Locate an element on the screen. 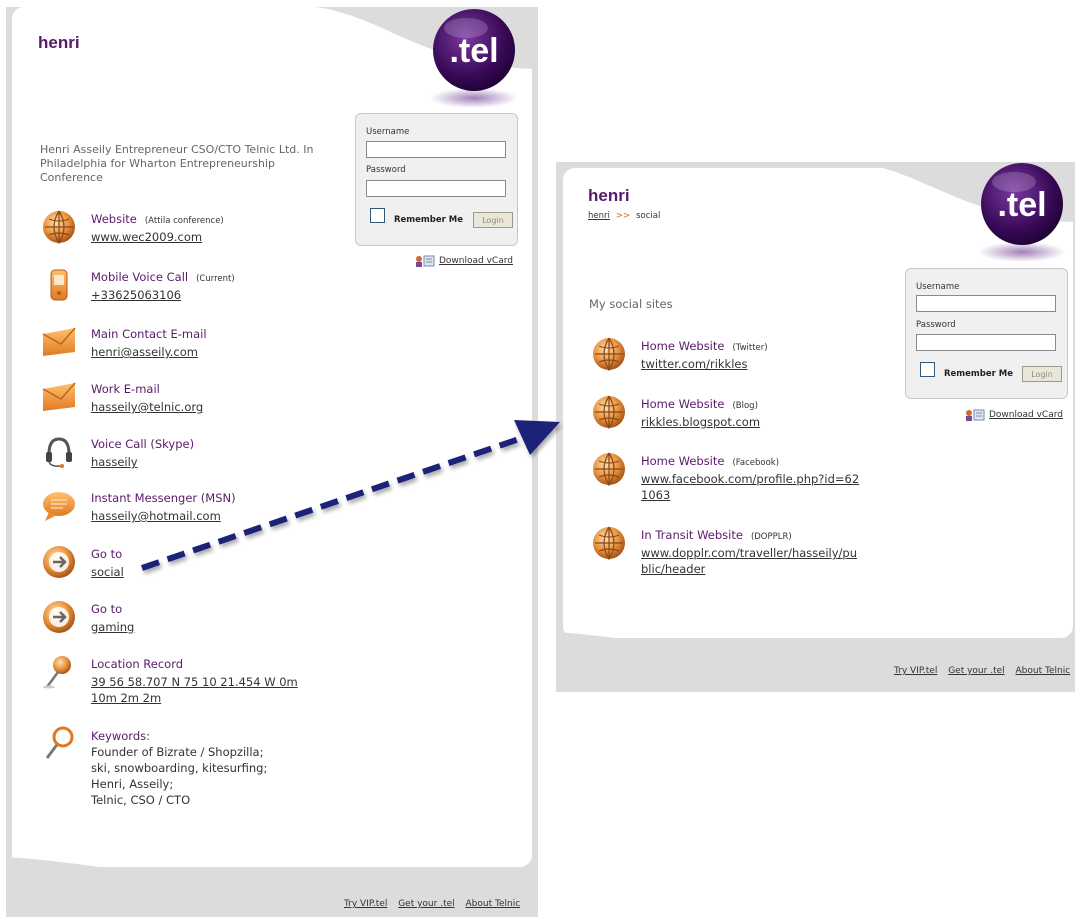 The width and height of the screenshot is (1075, 919). entry-label: Work E-mail is located at coordinates (125, 389).